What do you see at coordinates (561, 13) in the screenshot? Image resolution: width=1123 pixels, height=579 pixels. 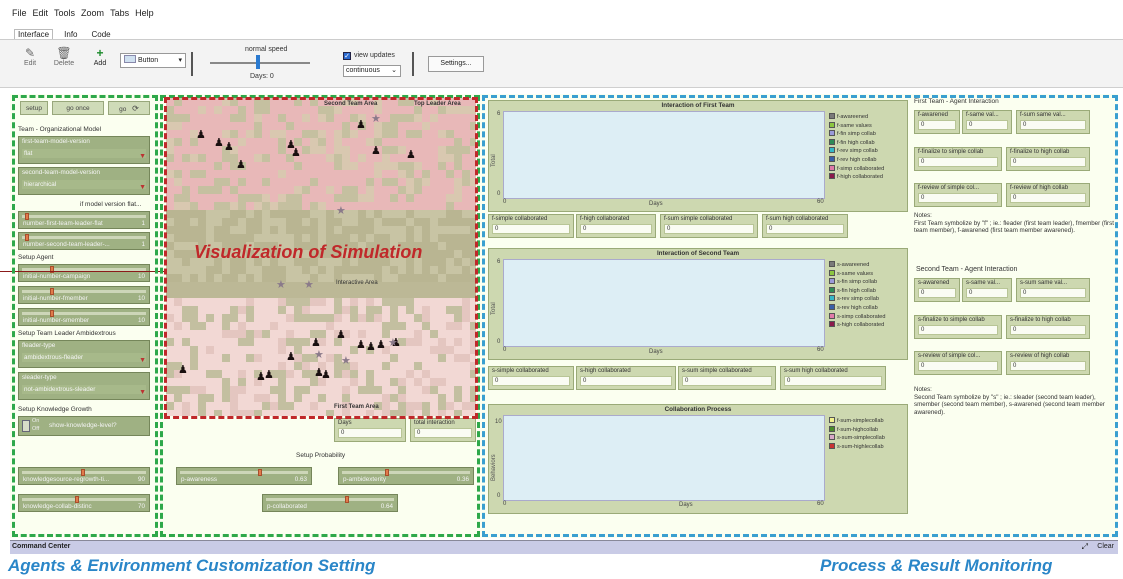 I see `menu-bar: File Edit Tools Zoom Tabs Help` at bounding box center [561, 13].